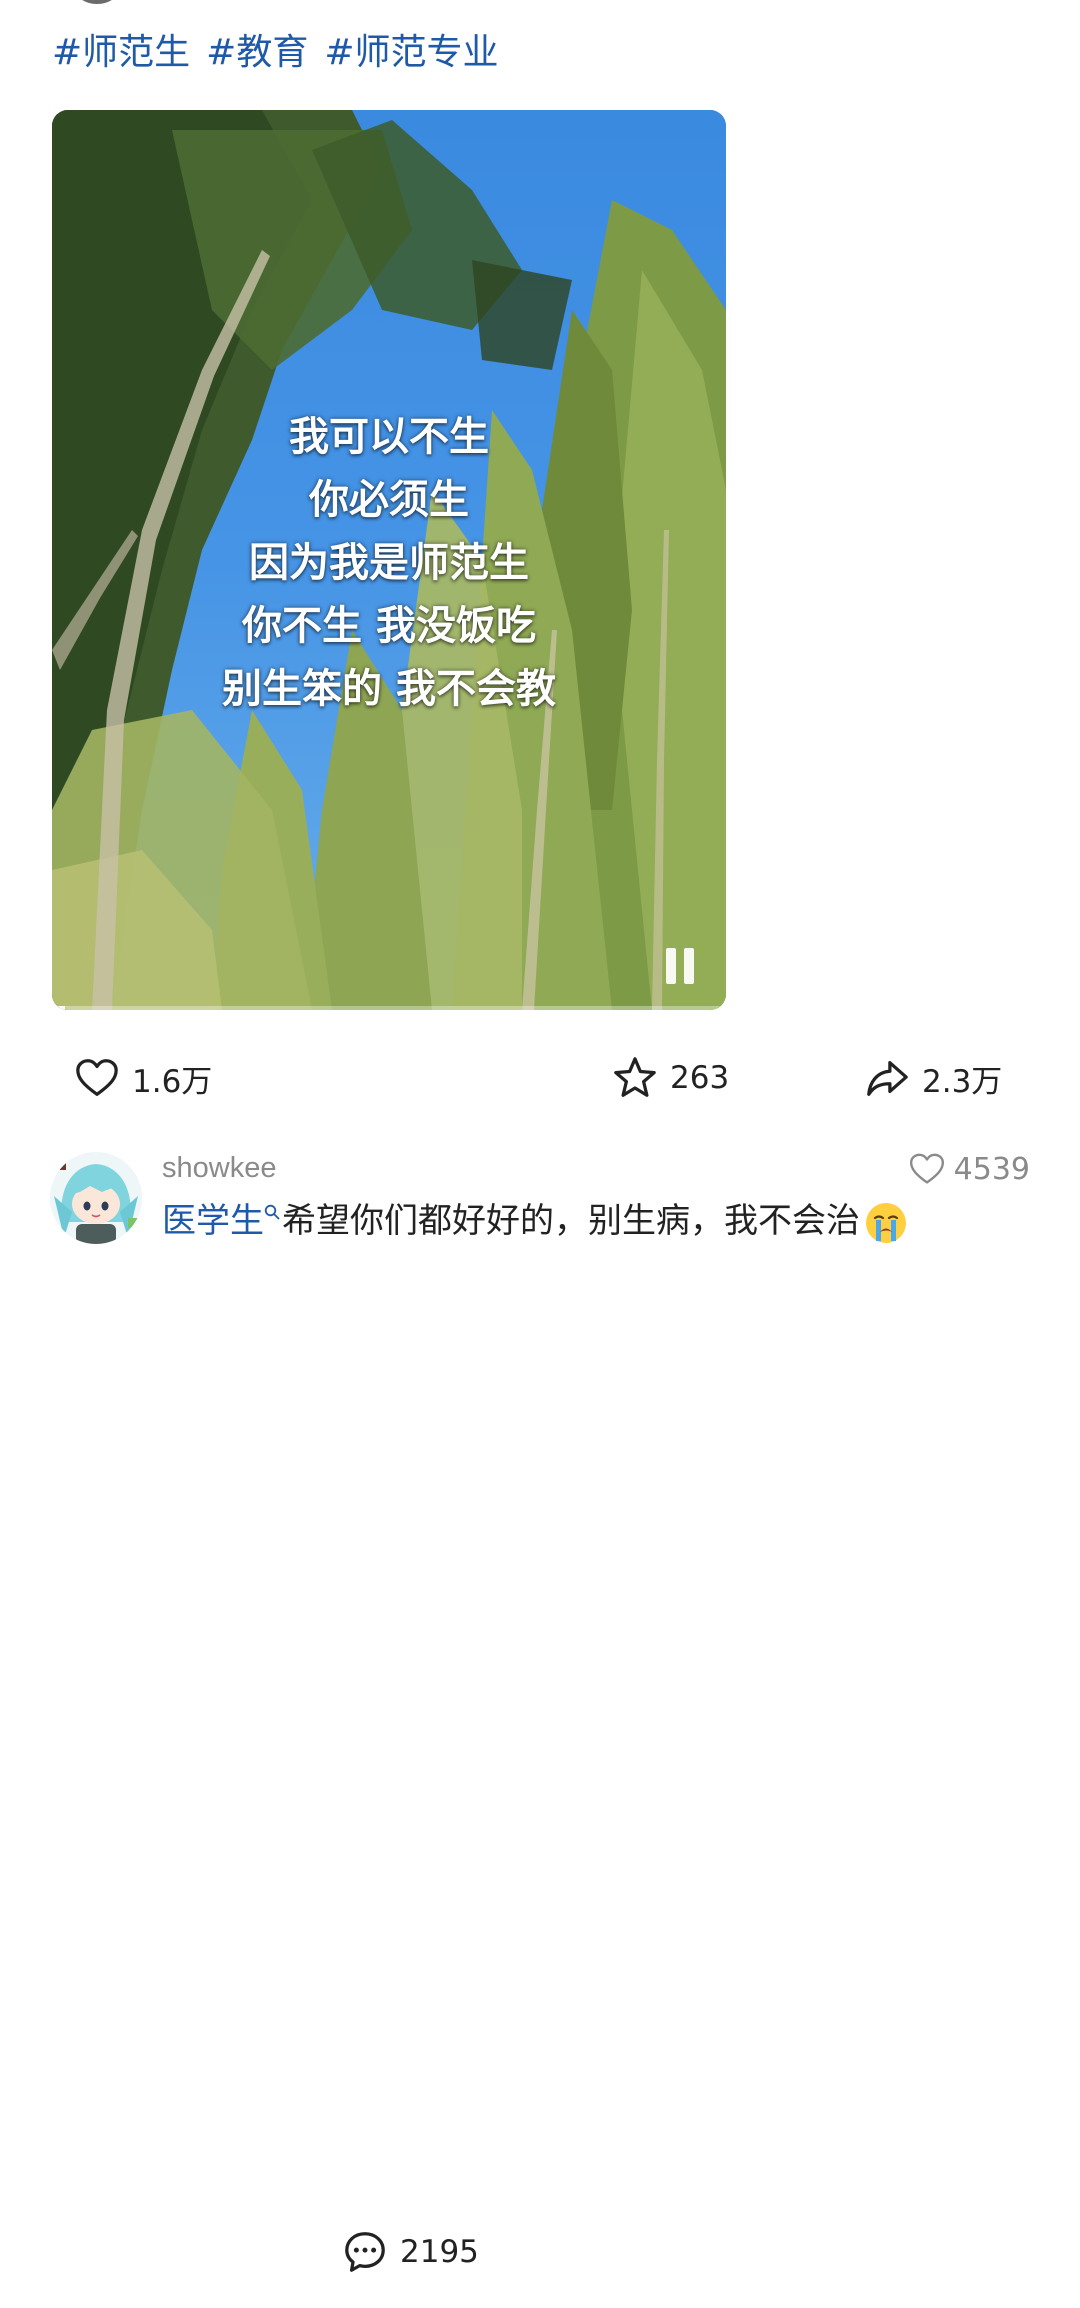 The width and height of the screenshot is (1080, 2308). I want to click on avatar-partial, so click(97, 2).